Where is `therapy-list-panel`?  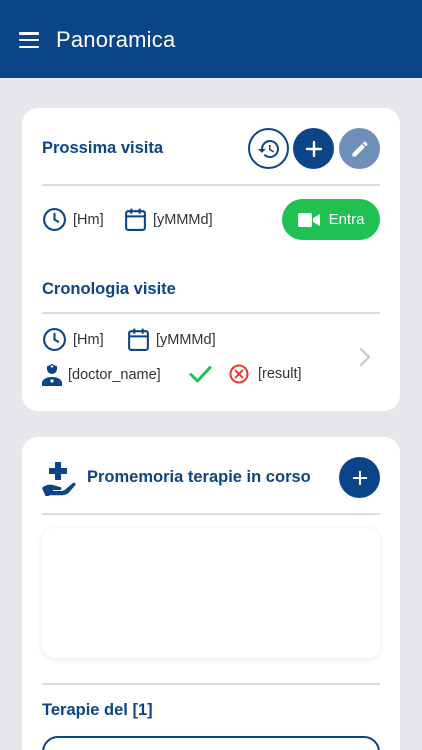 therapy-list-panel is located at coordinates (211, 593).